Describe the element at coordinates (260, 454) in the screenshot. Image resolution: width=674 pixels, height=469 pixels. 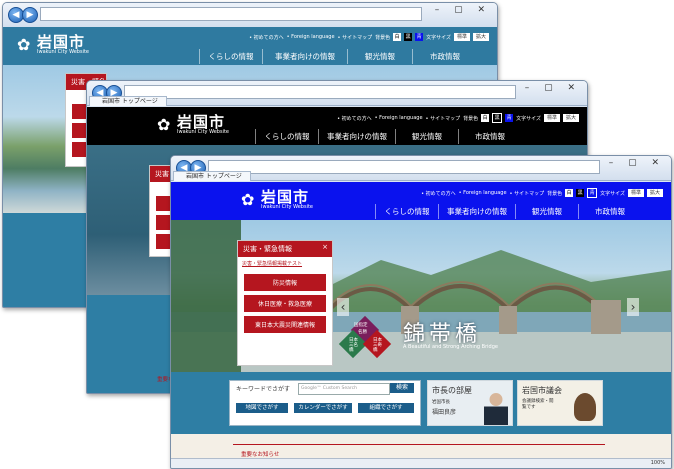
I see `important-notice: 重要なお知らせ` at that location.